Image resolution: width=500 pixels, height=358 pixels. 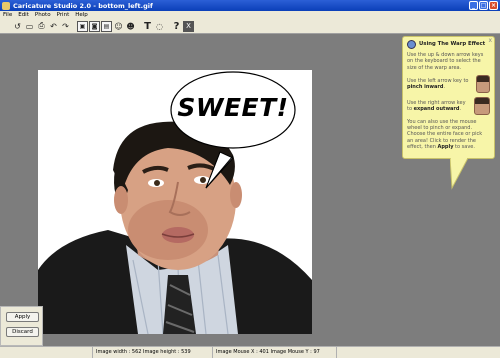 I want to click on print-icon: ⎙, so click(x=41, y=26).